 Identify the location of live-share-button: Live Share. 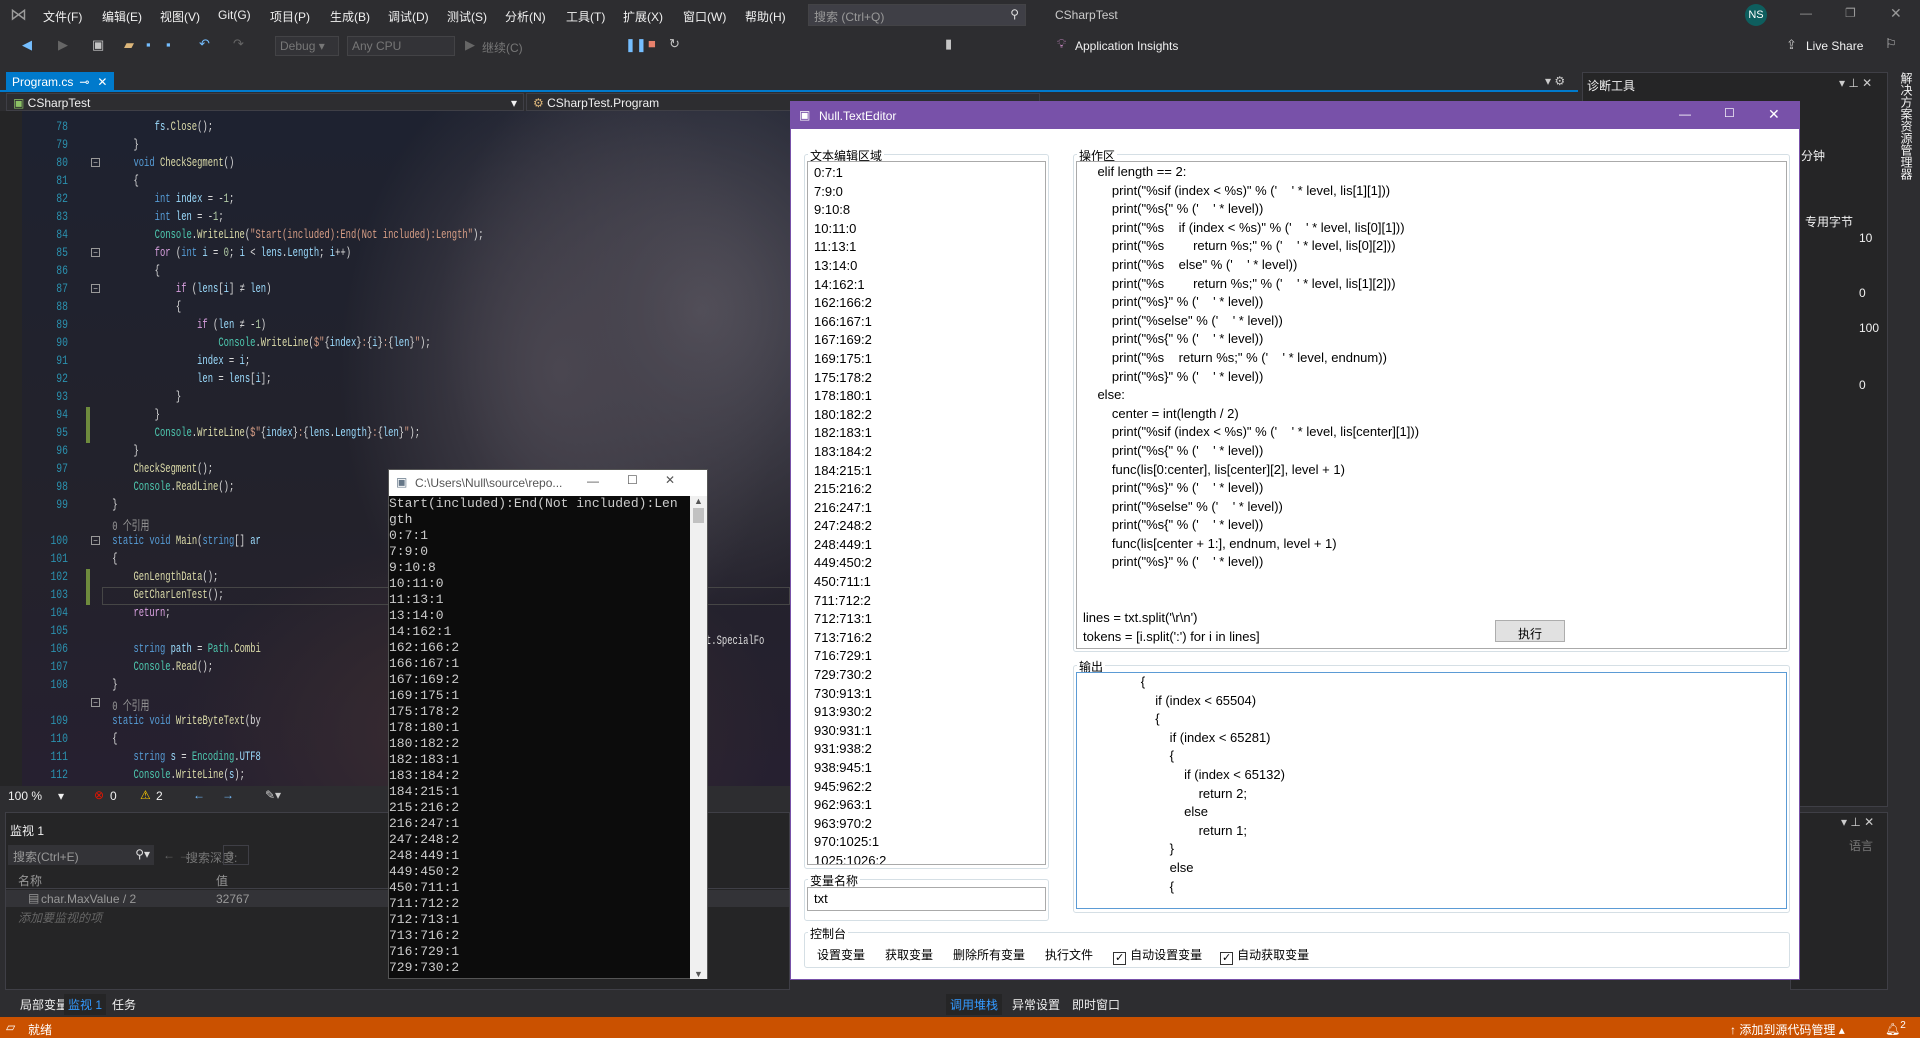
(1834, 46).